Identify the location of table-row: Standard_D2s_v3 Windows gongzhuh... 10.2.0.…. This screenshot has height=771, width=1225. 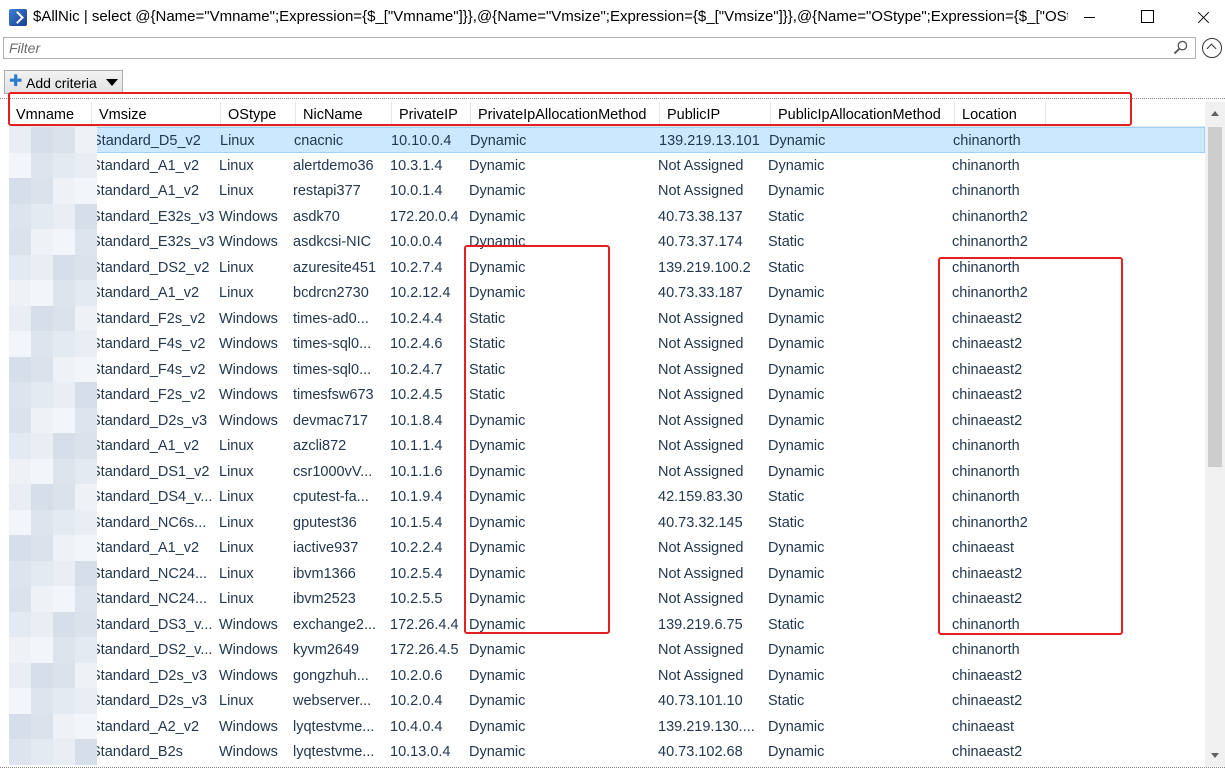
(607, 676).